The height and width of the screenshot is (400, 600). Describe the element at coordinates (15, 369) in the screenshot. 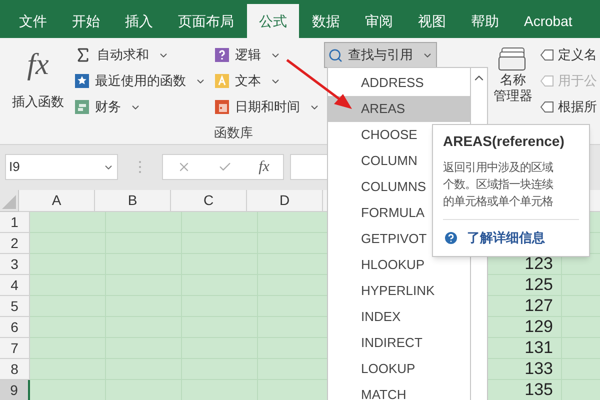

I see `row-header: 8` at that location.